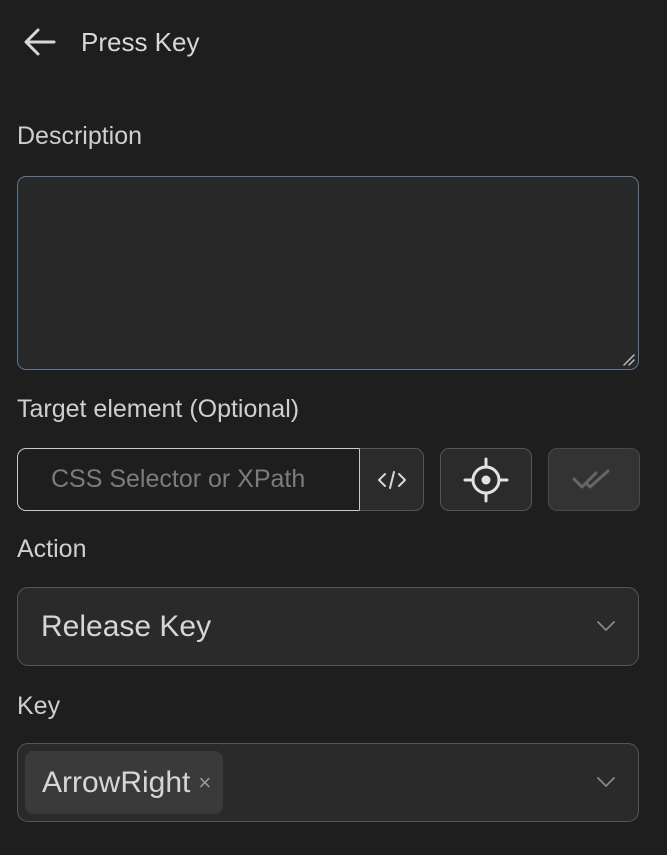 The width and height of the screenshot is (667, 855). I want to click on header: Press Key, so click(110, 42).